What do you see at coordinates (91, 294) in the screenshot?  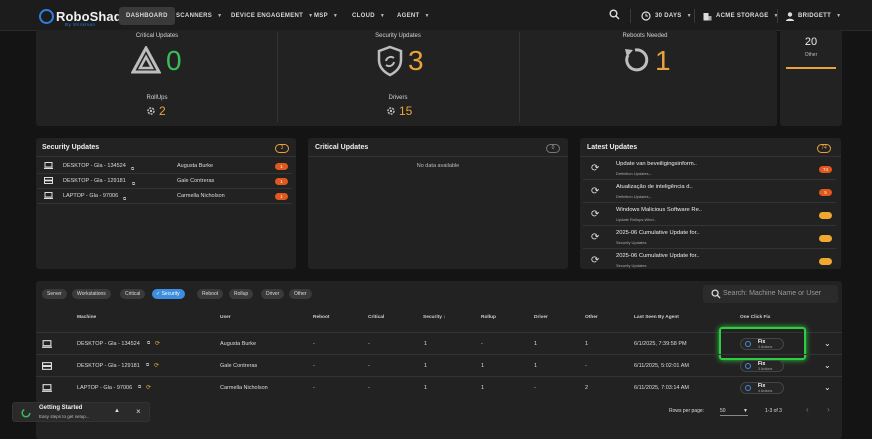 I see `filter-workstations: Workstations` at bounding box center [91, 294].